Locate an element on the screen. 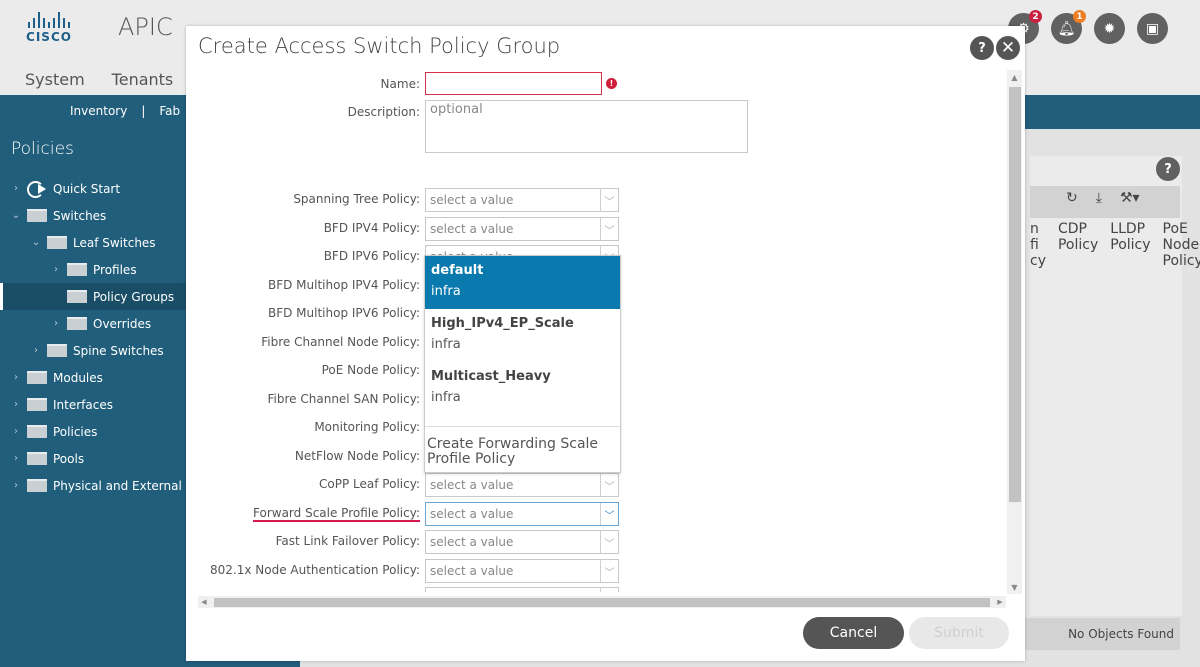  download-icon: ⤓ is located at coordinates (1099, 198).